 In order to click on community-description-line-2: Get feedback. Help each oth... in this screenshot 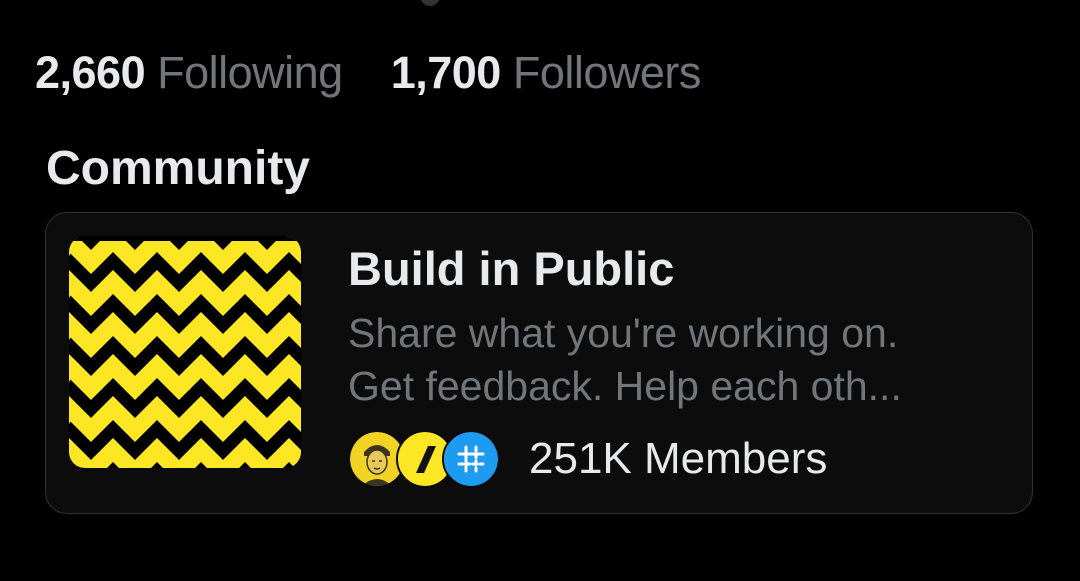, I will do `click(625, 386)`.